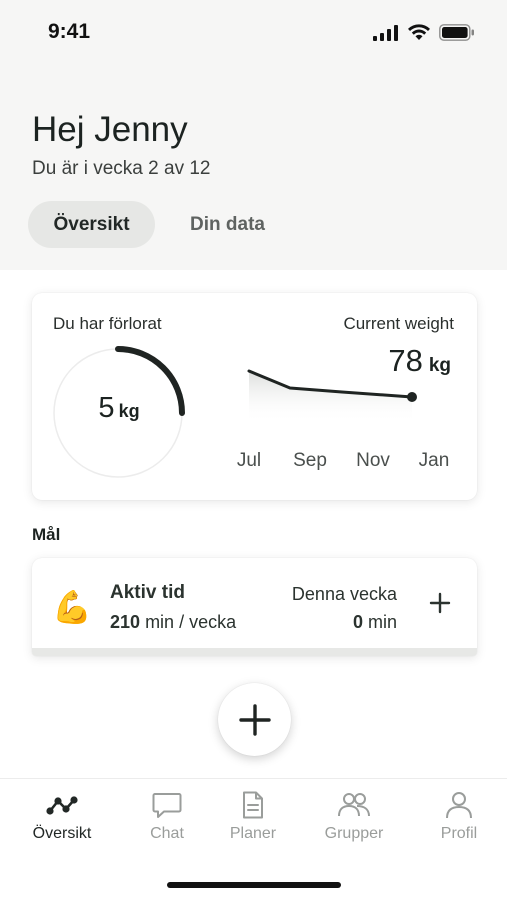  What do you see at coordinates (456, 32) in the screenshot?
I see `battery-icon` at bounding box center [456, 32].